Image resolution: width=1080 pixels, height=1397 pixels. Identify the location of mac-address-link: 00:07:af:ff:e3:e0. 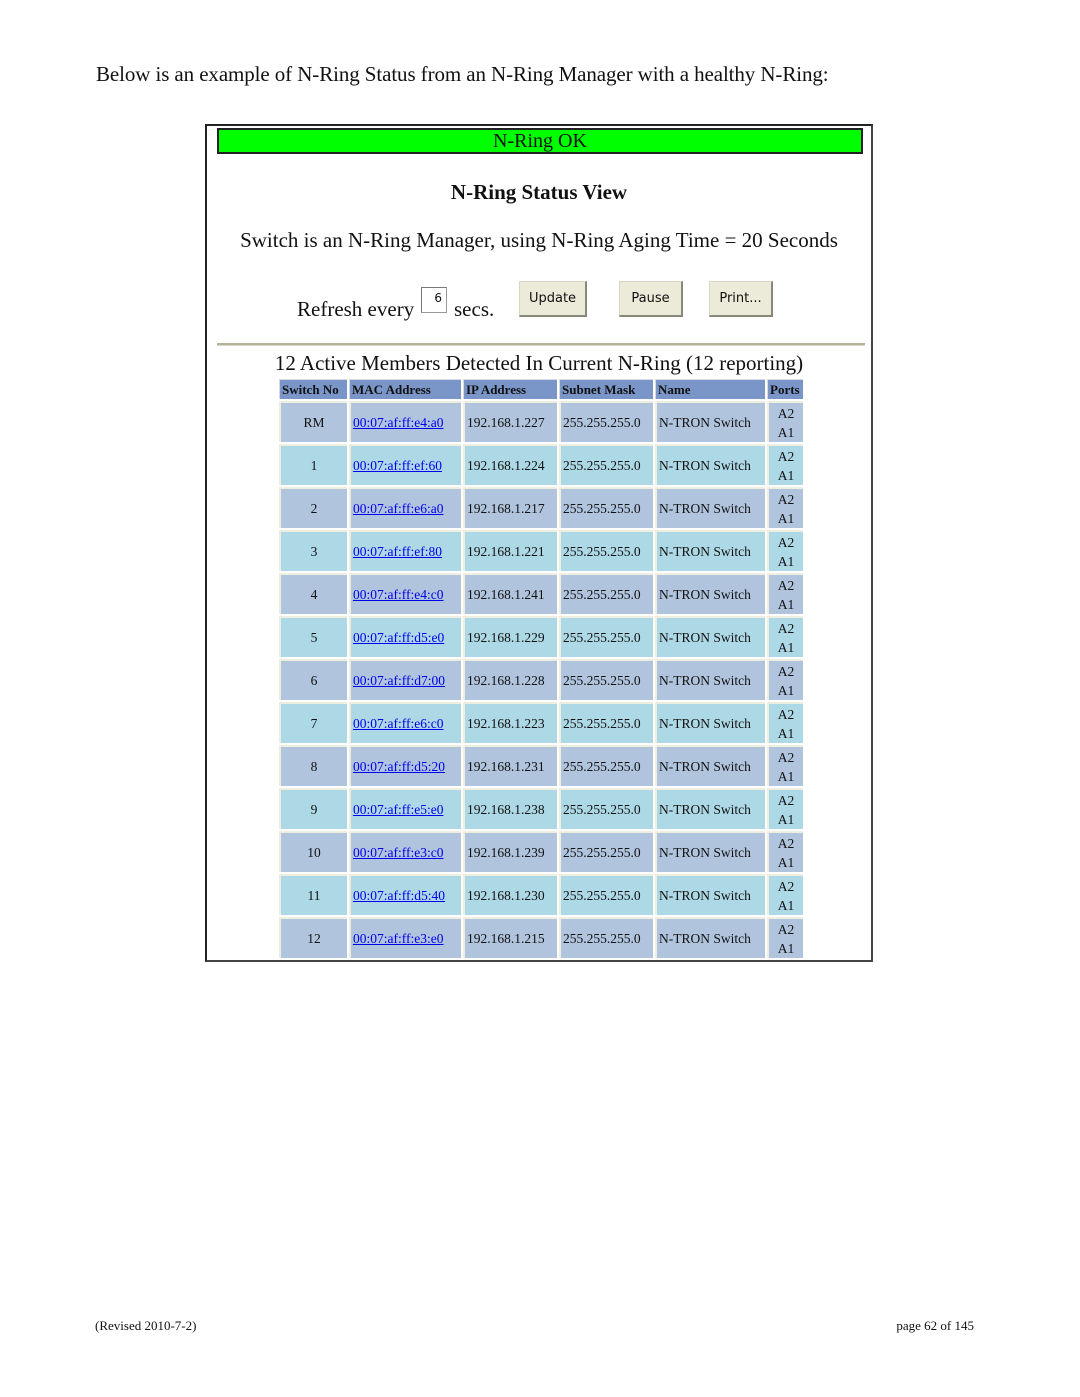
(398, 938).